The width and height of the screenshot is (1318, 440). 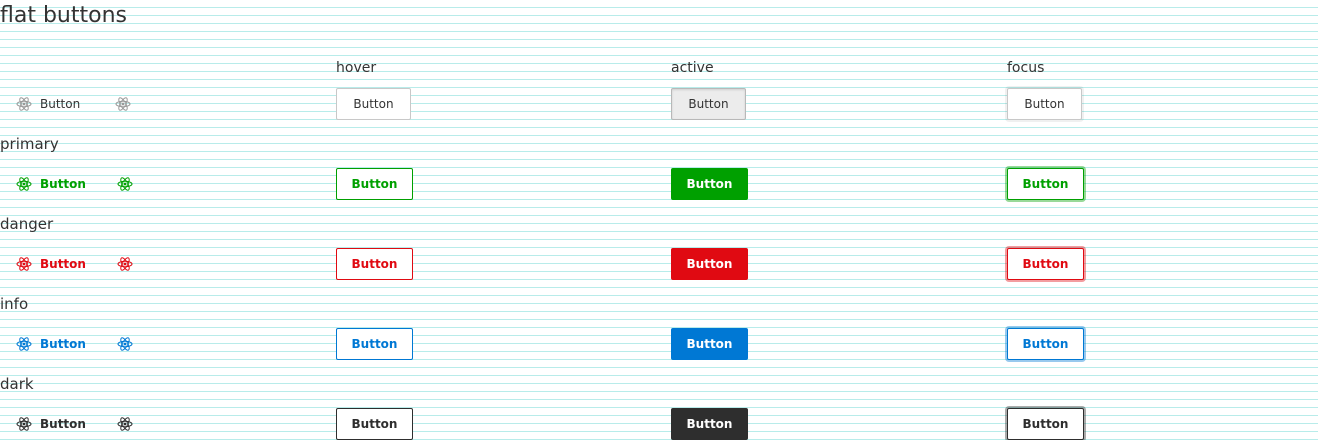 What do you see at coordinates (659, 104) in the screenshot?
I see `button-row-default: Button Button Button Button` at bounding box center [659, 104].